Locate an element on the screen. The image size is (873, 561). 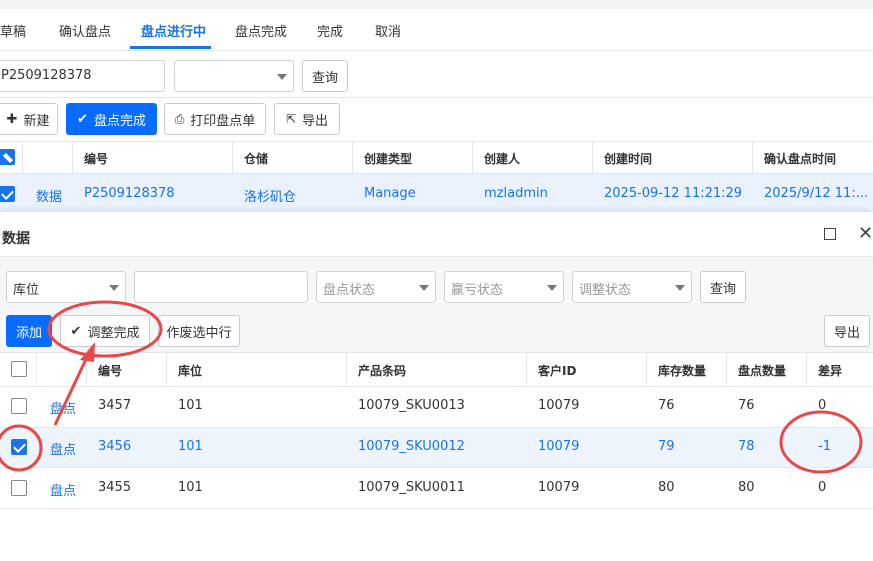
annotation-ellipse-diff is located at coordinates (821, 442).